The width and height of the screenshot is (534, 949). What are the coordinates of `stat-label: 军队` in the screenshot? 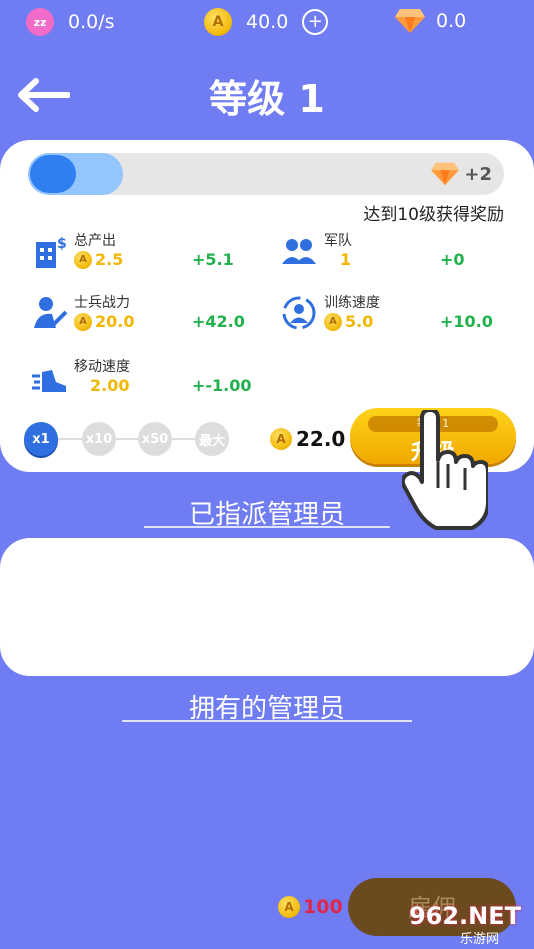 It's located at (338, 241).